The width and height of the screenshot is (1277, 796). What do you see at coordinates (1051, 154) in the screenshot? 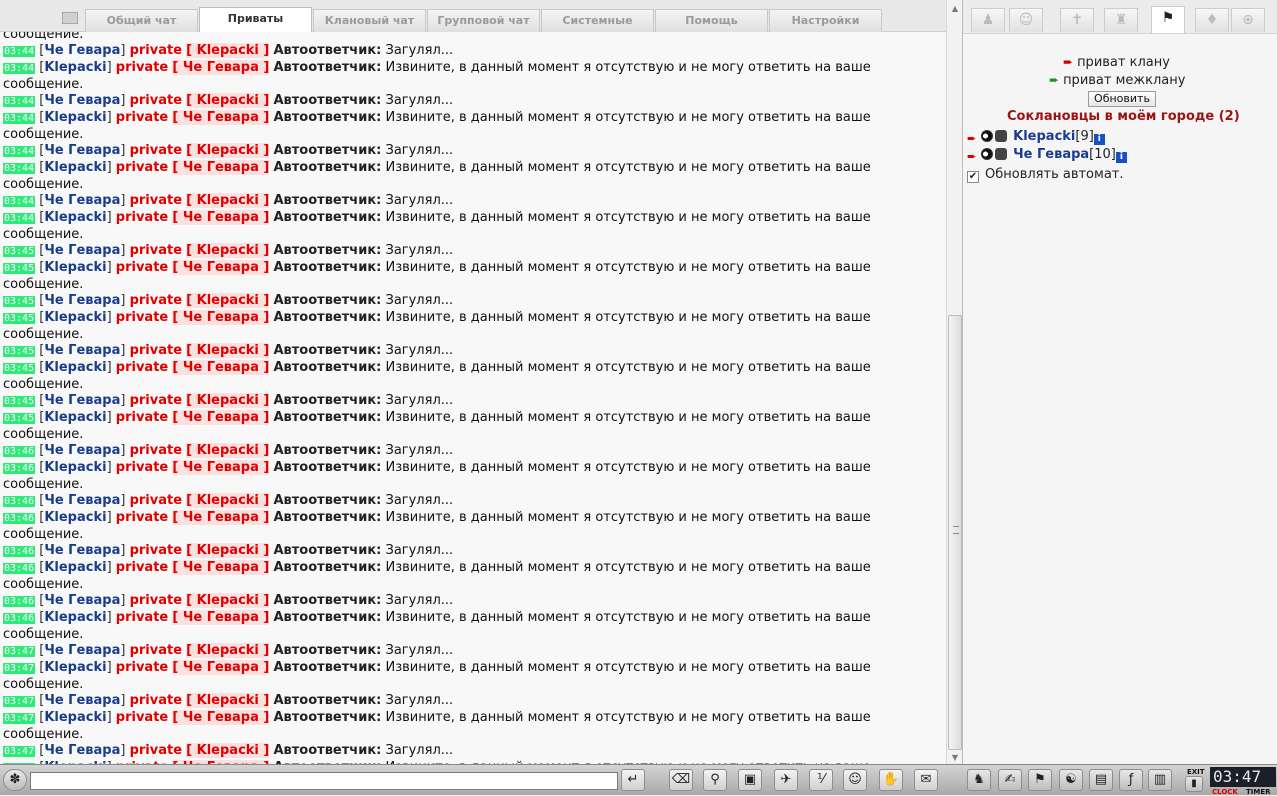
I see `member-name: Че Гевара` at bounding box center [1051, 154].